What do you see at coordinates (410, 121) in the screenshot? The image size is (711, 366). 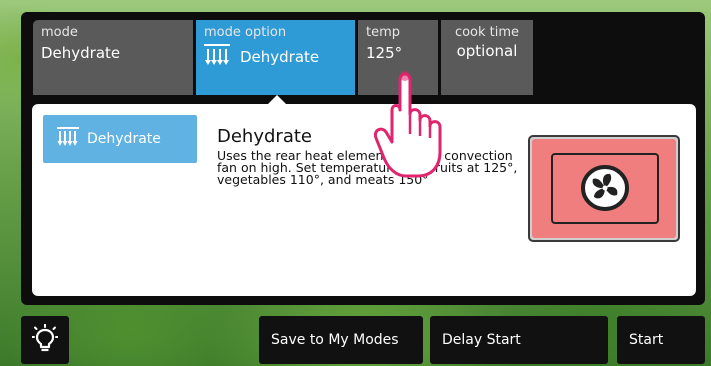 I see `touch-hand-icon` at bounding box center [410, 121].